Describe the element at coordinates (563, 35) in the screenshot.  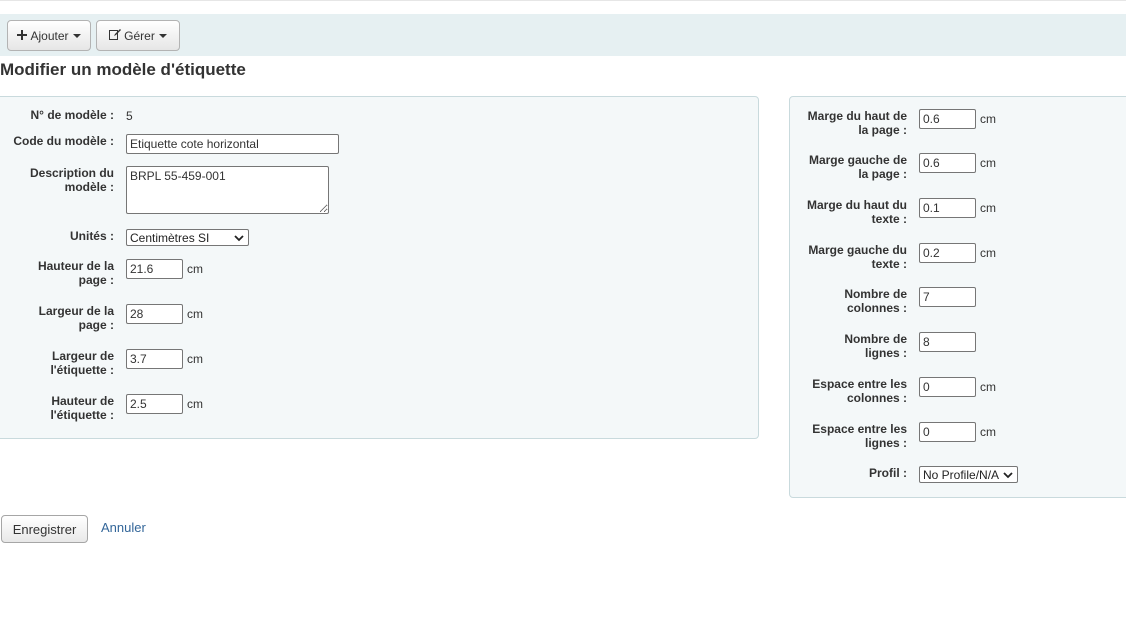
I see `toolbar: Ajouter Gérer` at that location.